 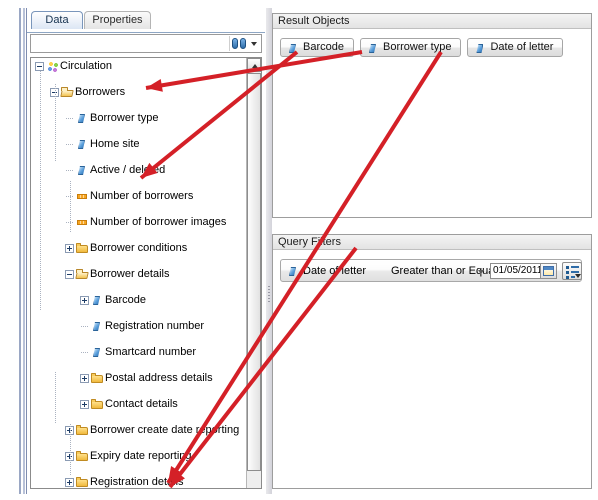 What do you see at coordinates (57, 20) in the screenshot?
I see `tab-data: Data` at bounding box center [57, 20].